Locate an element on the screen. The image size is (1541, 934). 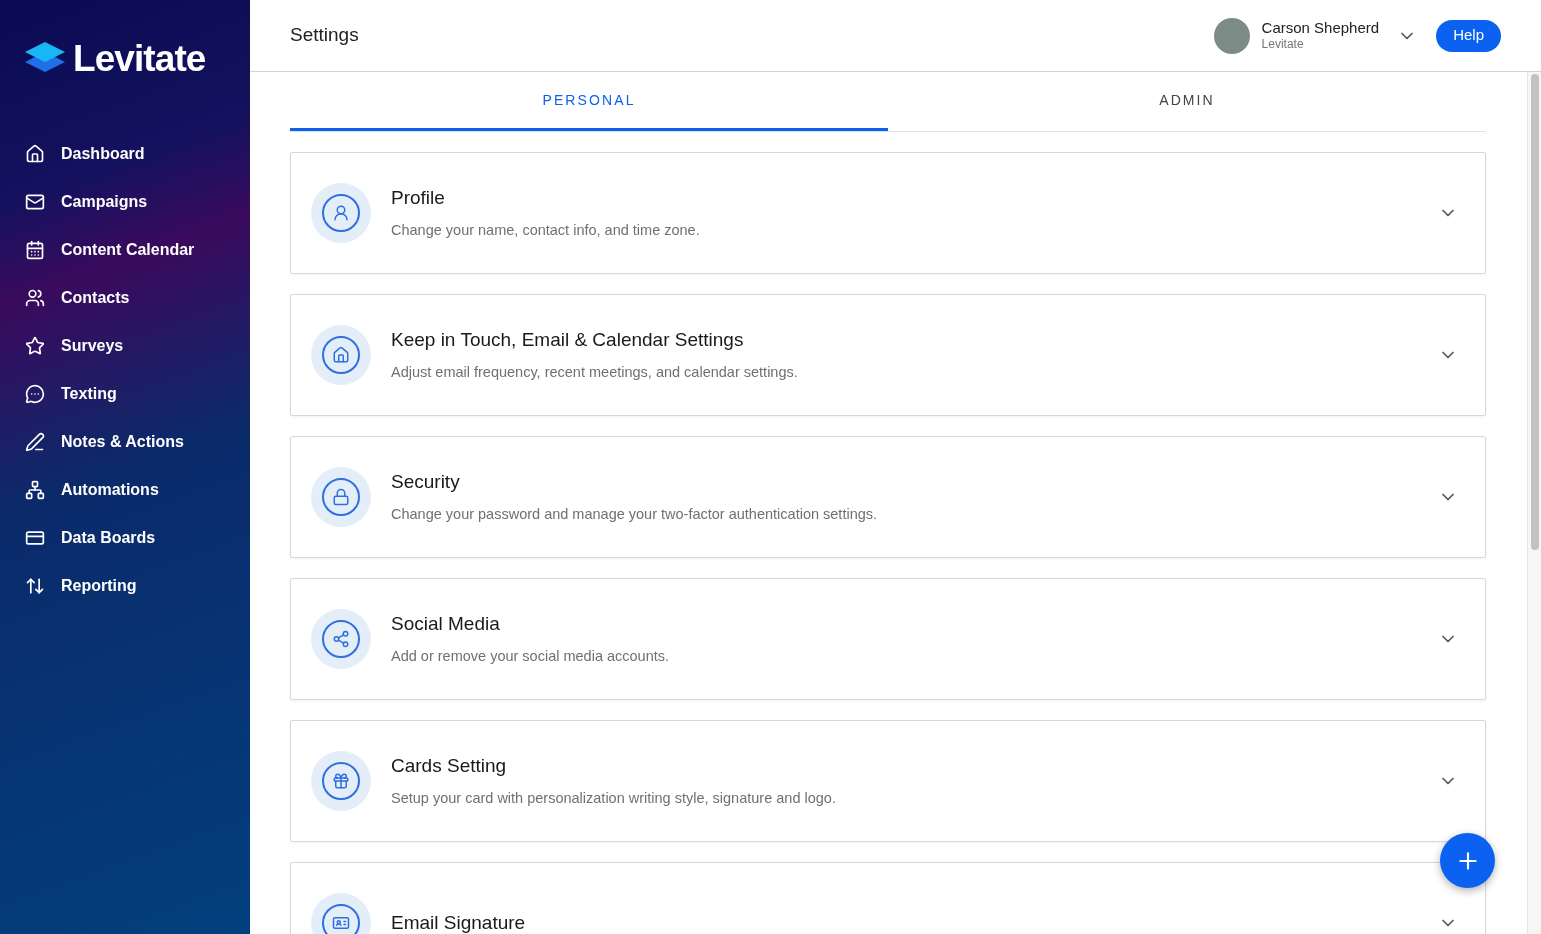
settings-card: Email Signature is located at coordinates (888, 898).